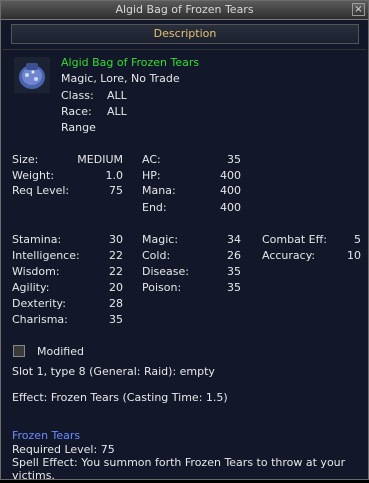 The width and height of the screenshot is (369, 483). I want to click on size-value: MEDIUM, so click(100, 159).